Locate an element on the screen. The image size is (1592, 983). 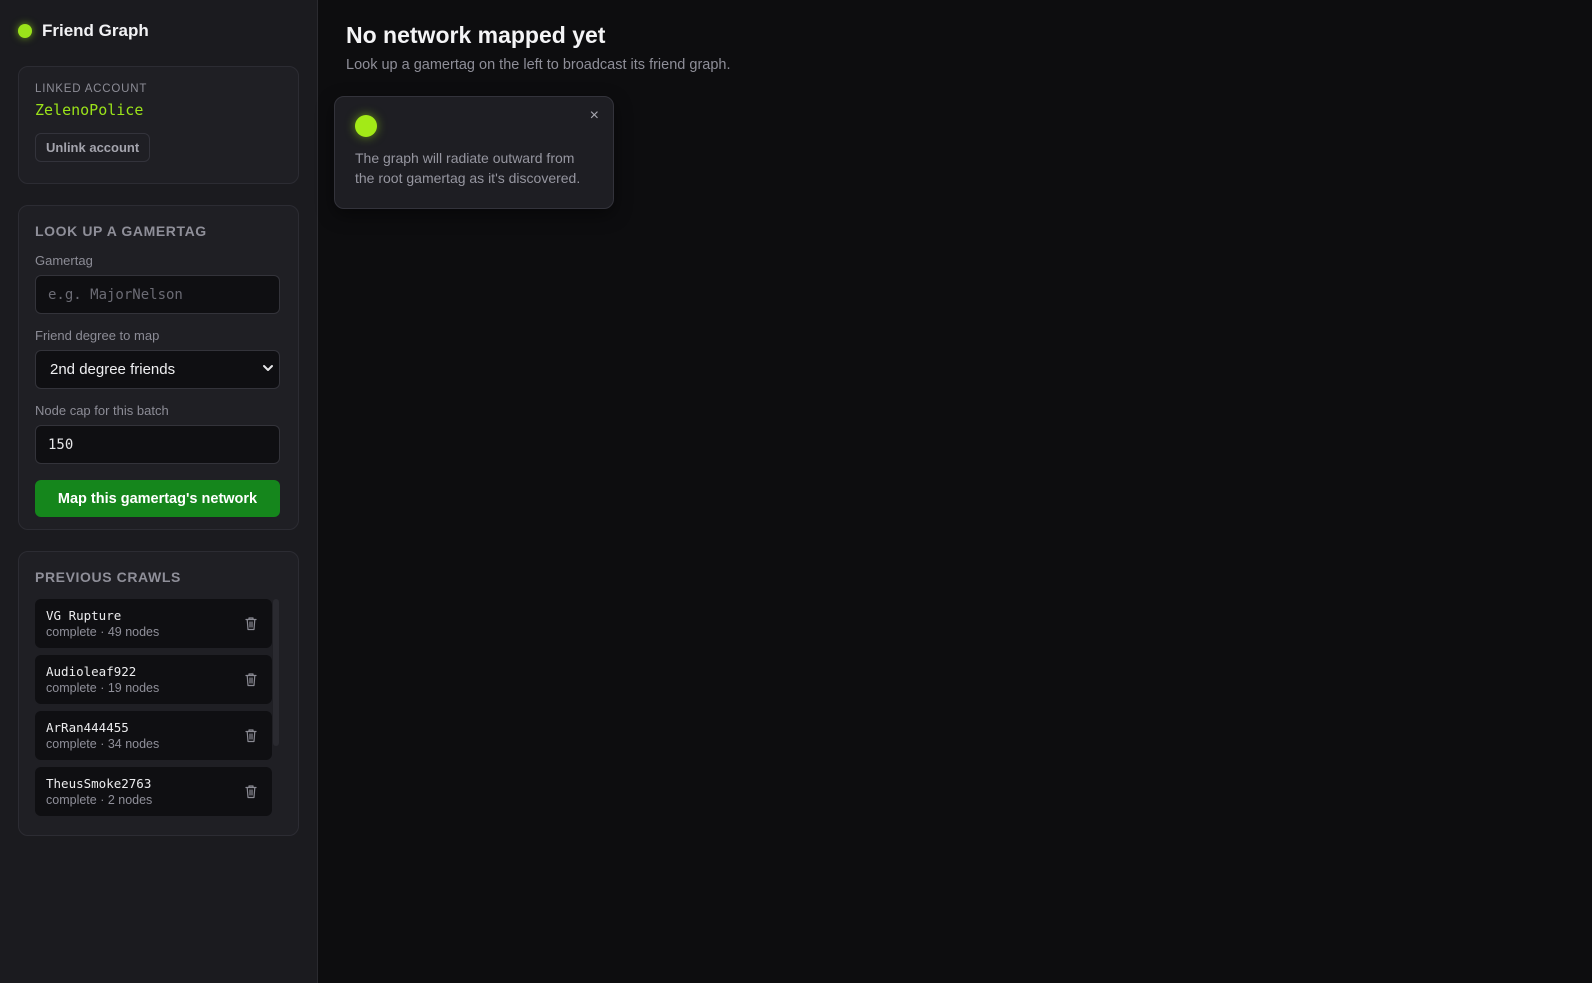
degree-select: 2nd degree friends is located at coordinates (157, 369).